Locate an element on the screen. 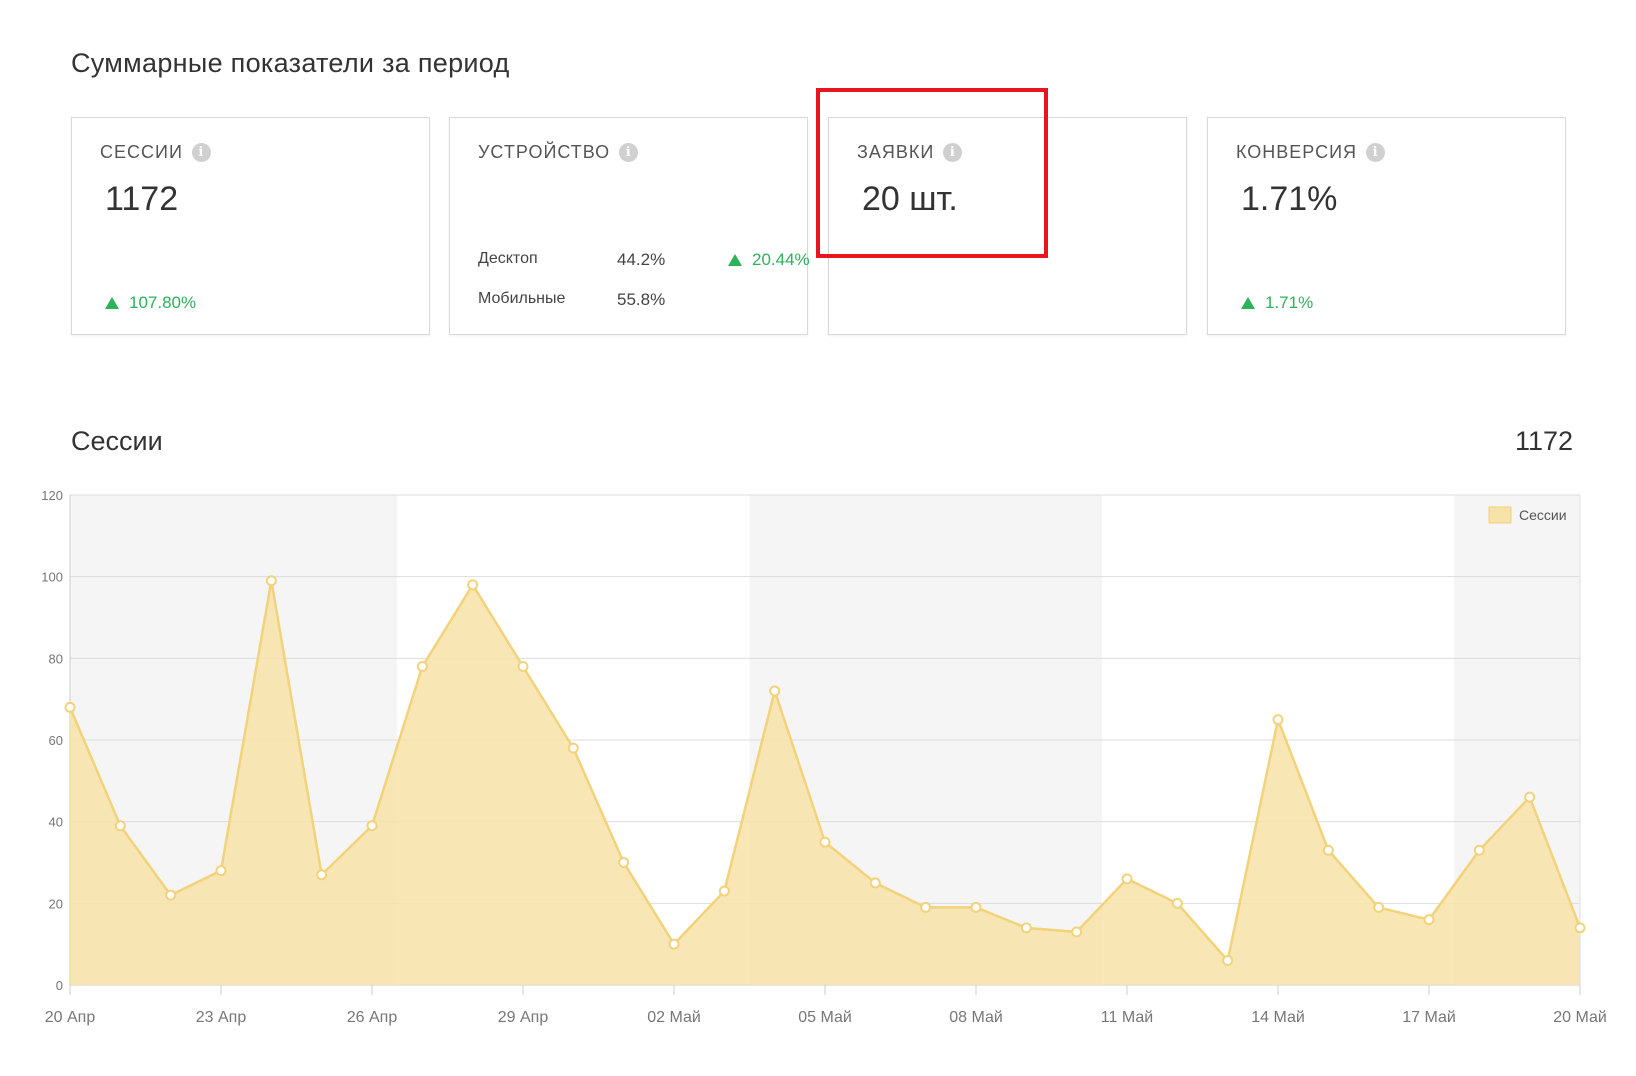 This screenshot has width=1636, height=1076. sessions-card: СЕССИИ i 1172 107.80% is located at coordinates (250, 226).